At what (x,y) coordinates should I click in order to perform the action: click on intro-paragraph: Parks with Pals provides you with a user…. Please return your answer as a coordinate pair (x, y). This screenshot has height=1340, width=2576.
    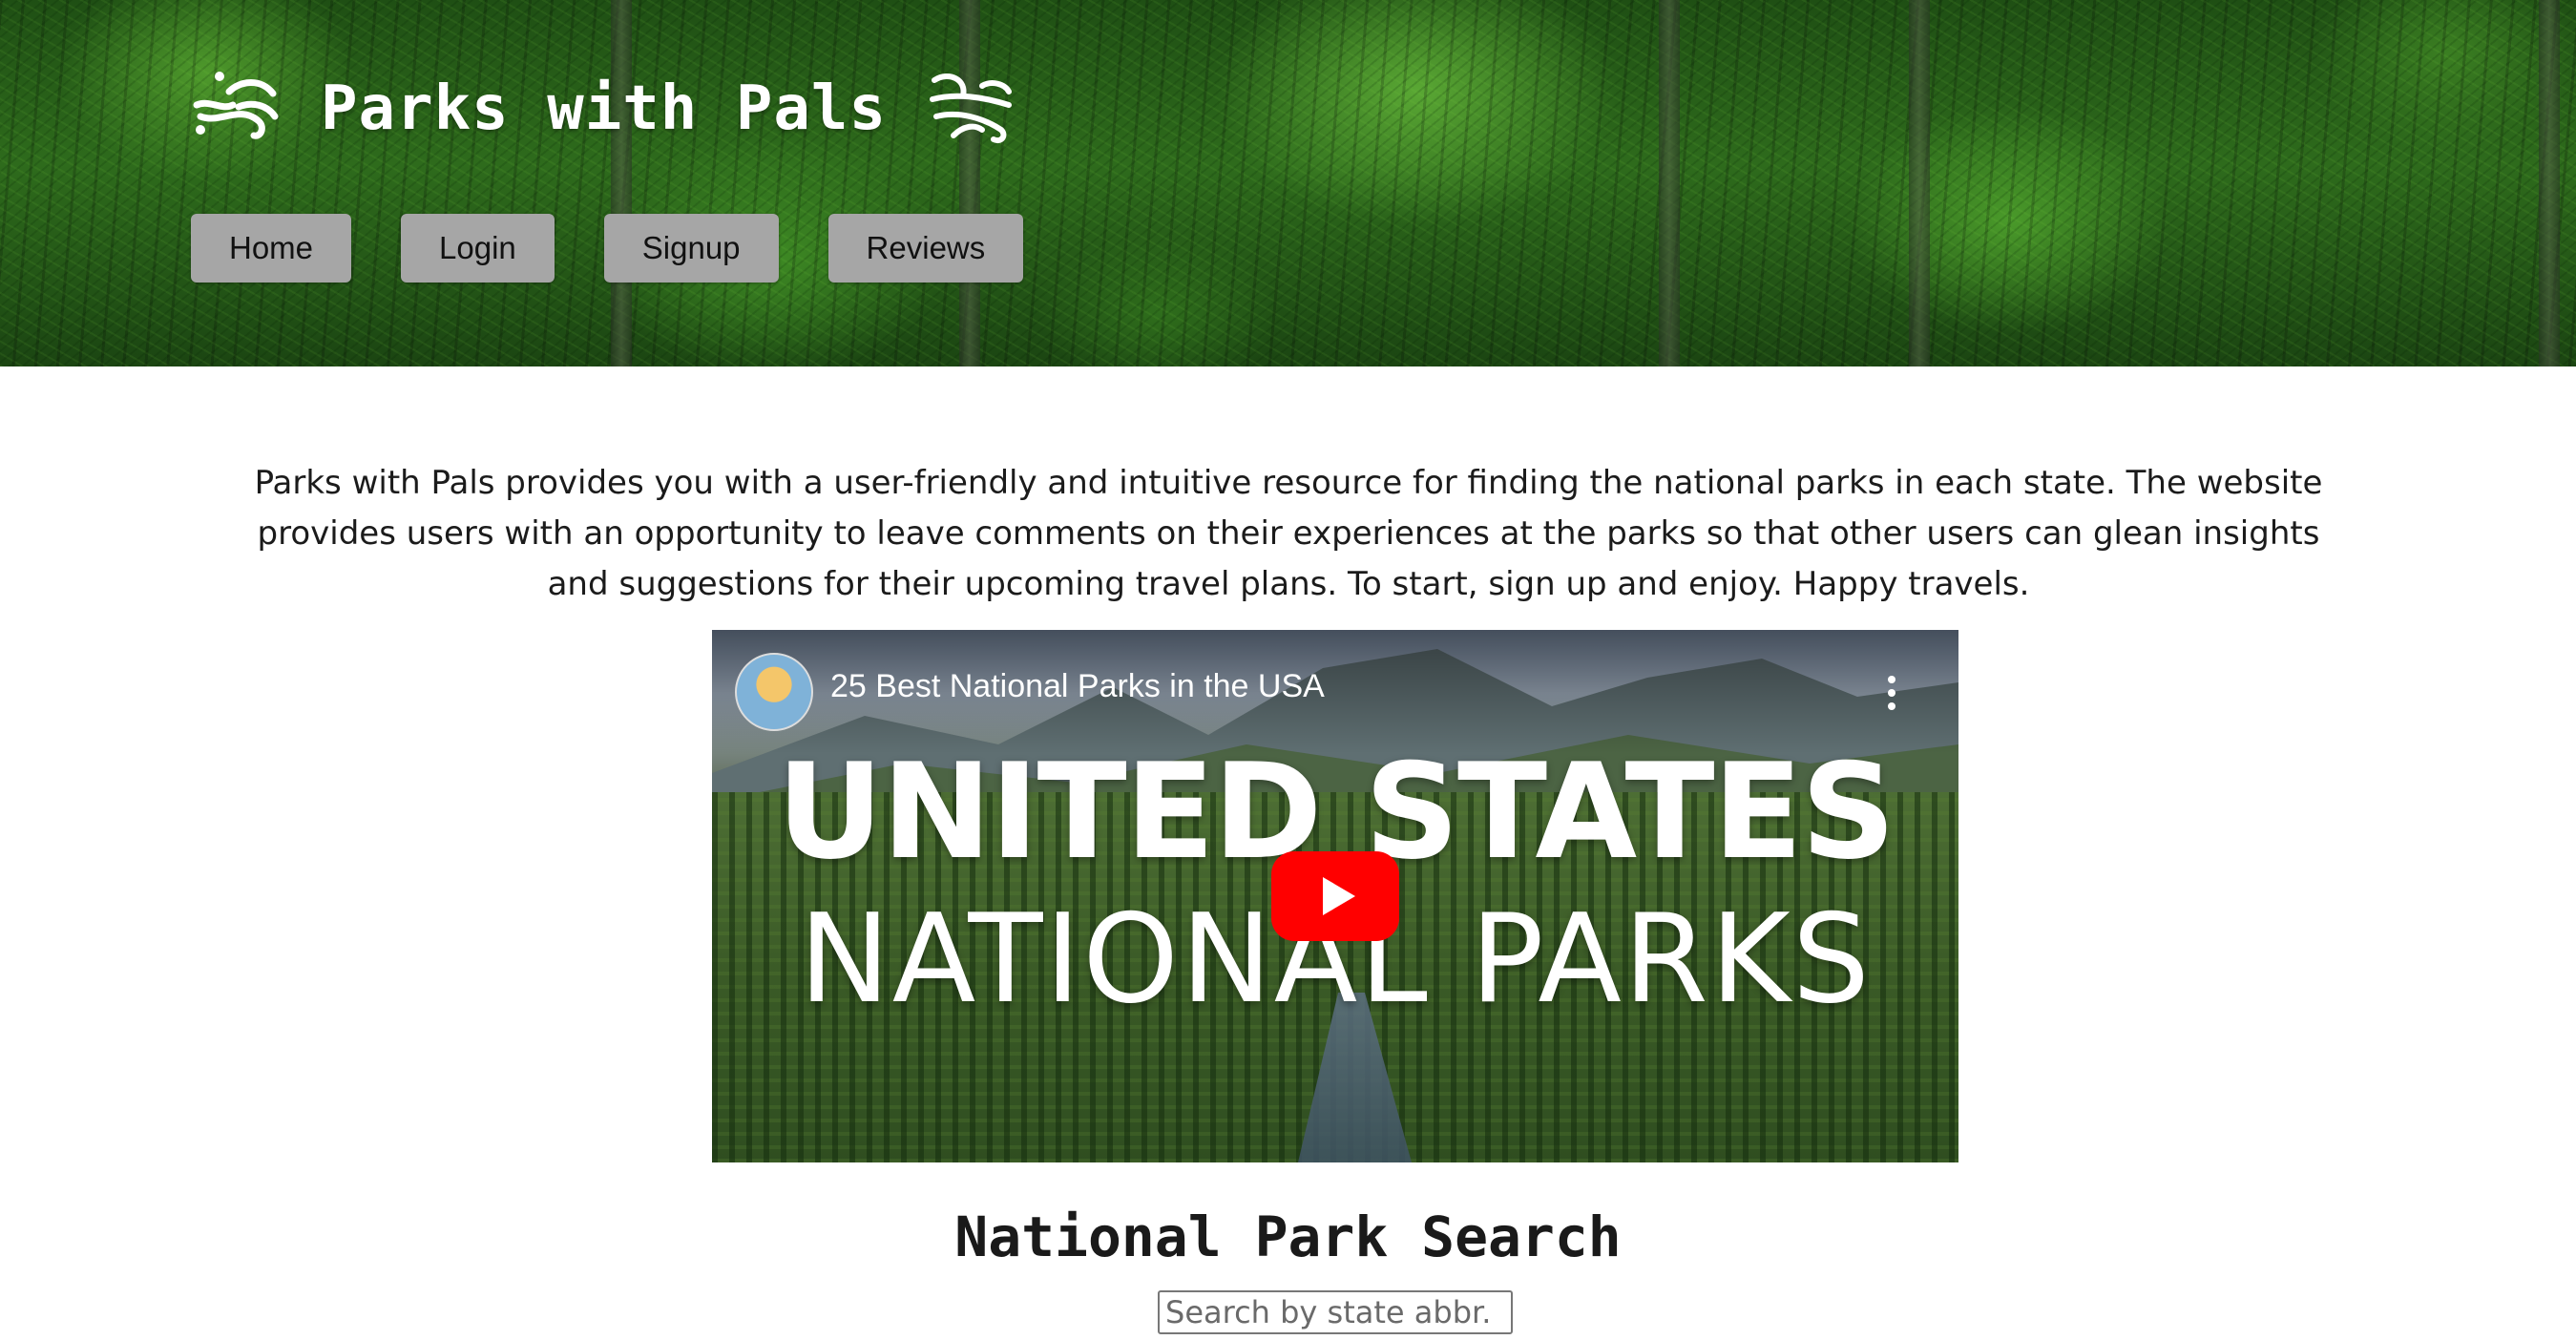
    Looking at the image, I should click on (1288, 533).